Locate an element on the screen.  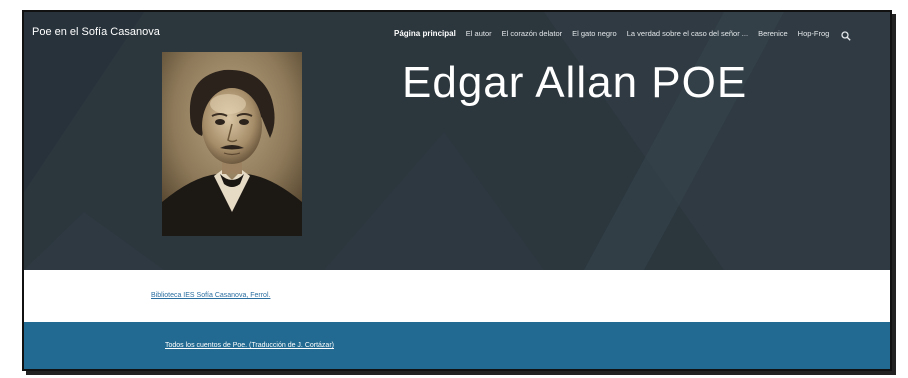
nav-item-el-autor: El autor is located at coordinates (479, 33).